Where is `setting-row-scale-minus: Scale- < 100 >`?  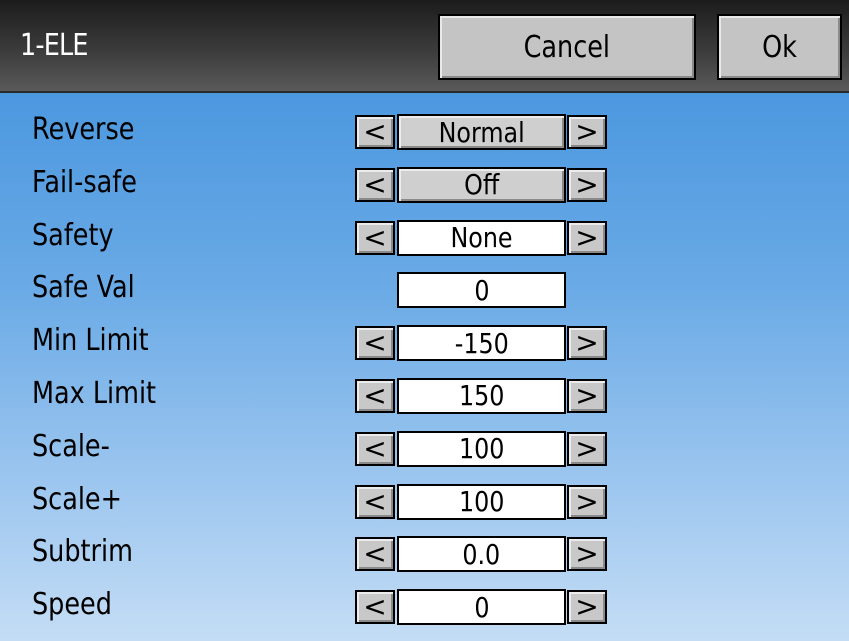 setting-row-scale-minus: Scale- < 100 > is located at coordinates (424, 451).